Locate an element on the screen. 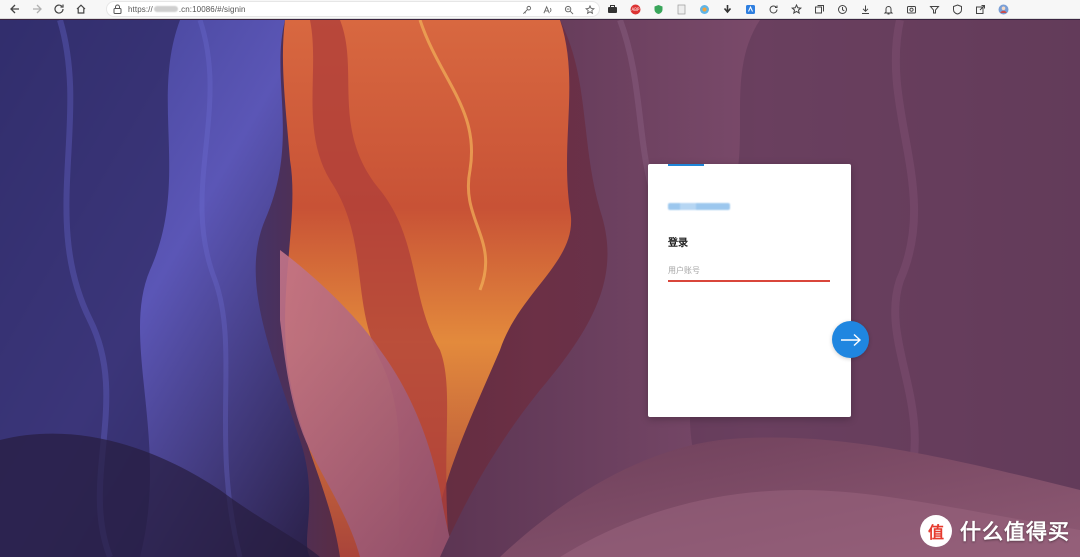  profile-avatar-icon is located at coordinates (1003, 9).